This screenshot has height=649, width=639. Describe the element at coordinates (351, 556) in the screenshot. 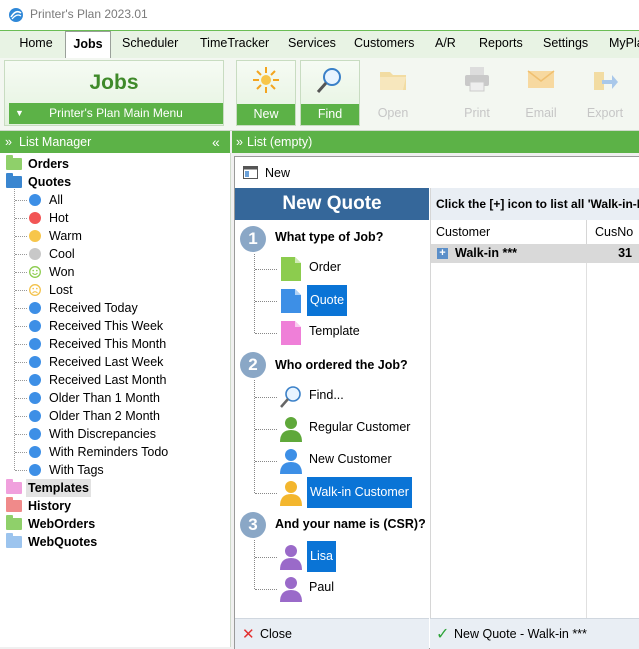

I see `option-lisa: Lisa` at that location.